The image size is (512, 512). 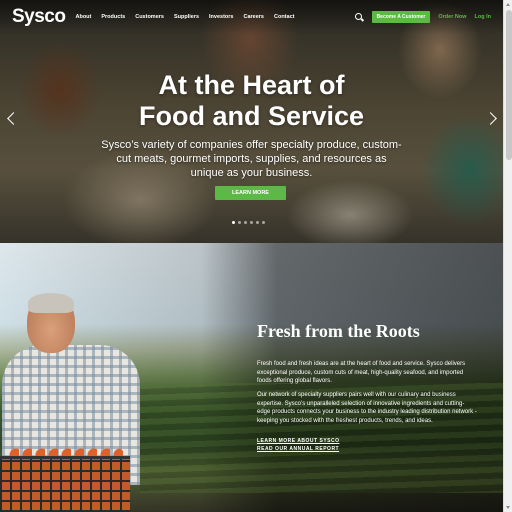 I want to click on scroll-down-arrow-icon, so click(x=508, y=507).